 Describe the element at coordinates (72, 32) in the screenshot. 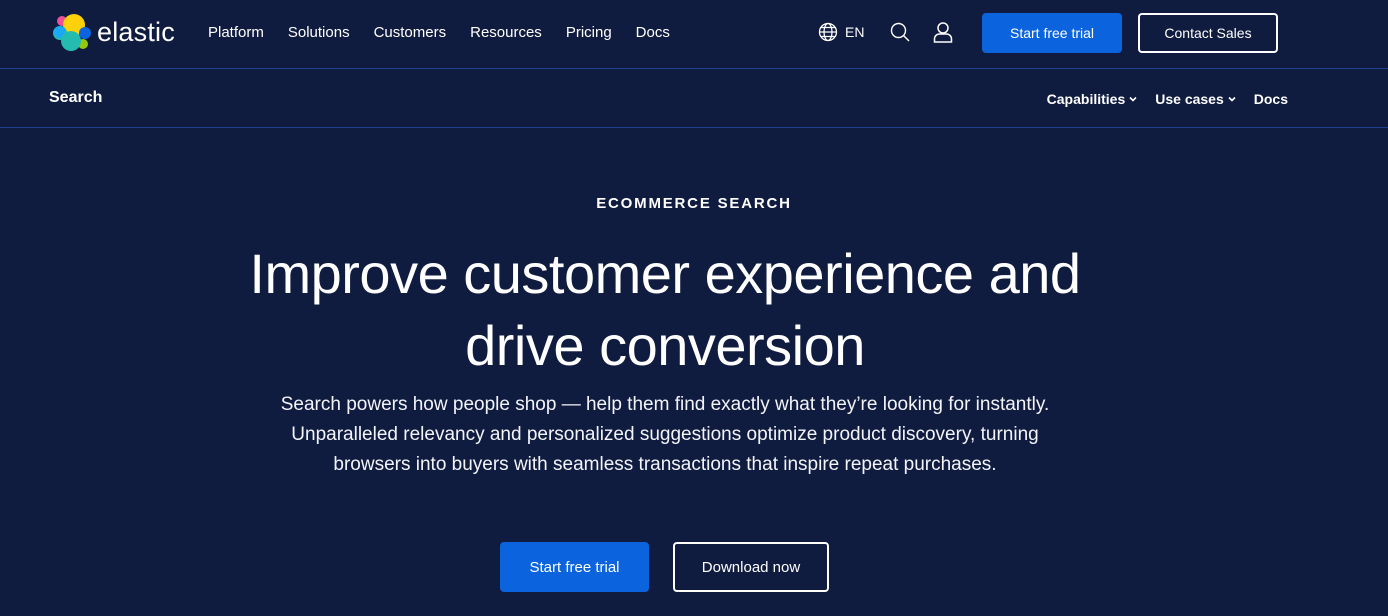

I see `elastic-logo-icon` at that location.